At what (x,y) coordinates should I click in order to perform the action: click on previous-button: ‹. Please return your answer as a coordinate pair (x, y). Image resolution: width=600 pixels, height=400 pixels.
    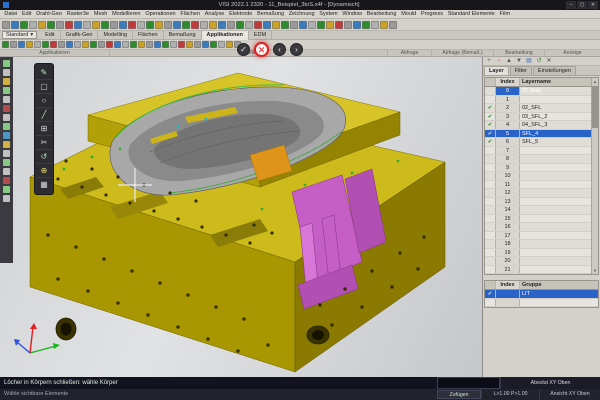
    Looking at the image, I should click on (279, 49).